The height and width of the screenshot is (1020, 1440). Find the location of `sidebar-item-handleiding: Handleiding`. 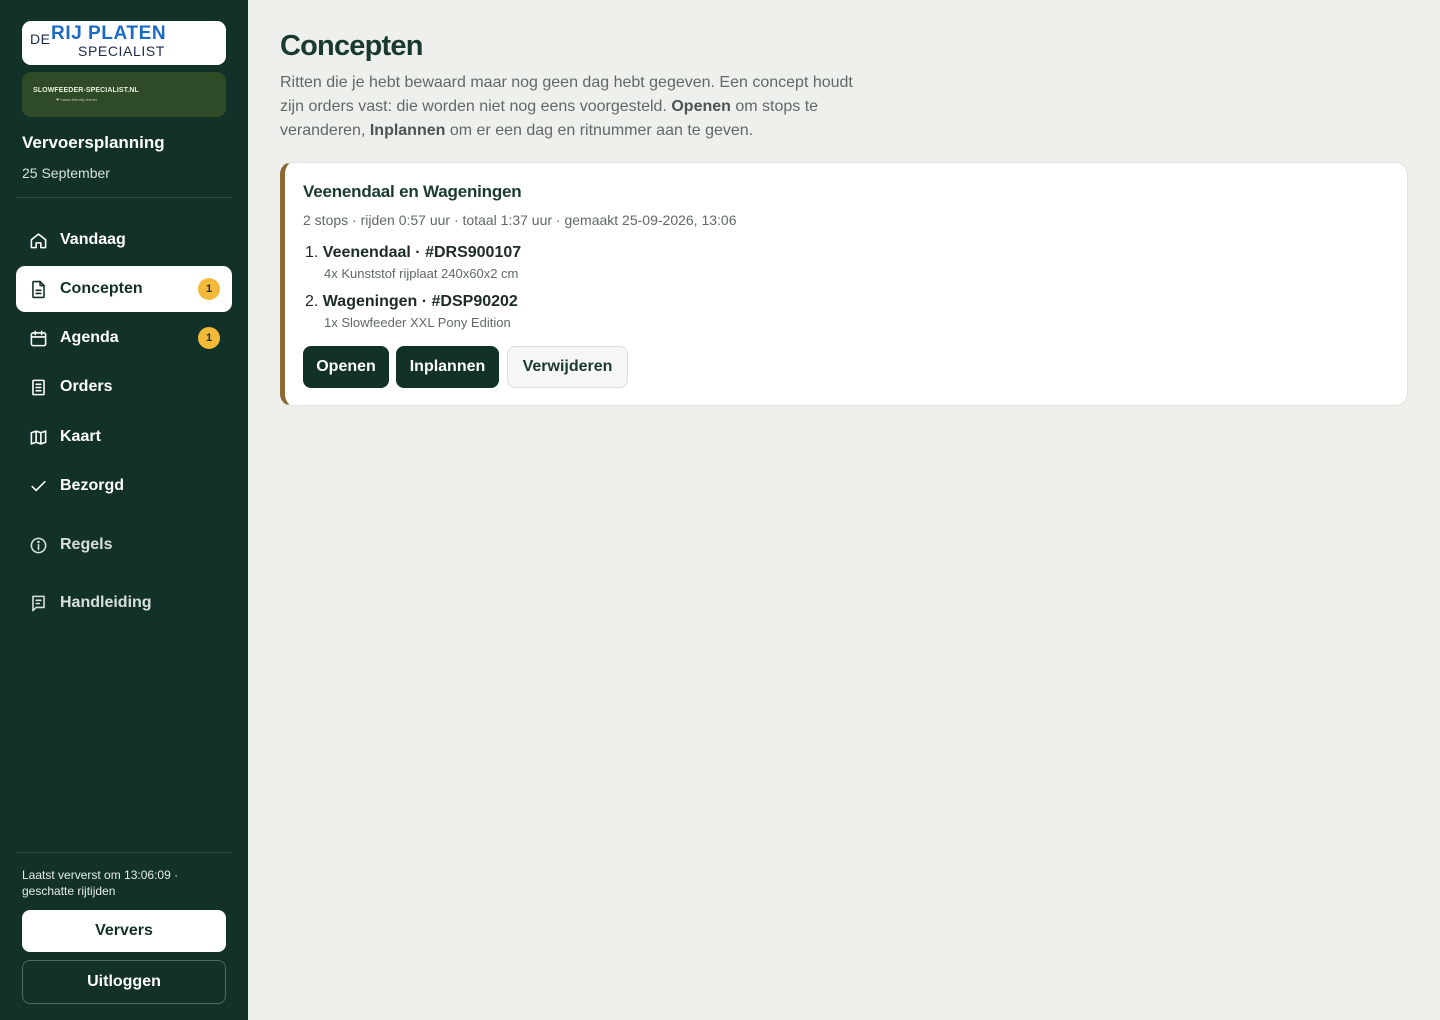

sidebar-item-handleiding: Handleiding is located at coordinates (124, 603).